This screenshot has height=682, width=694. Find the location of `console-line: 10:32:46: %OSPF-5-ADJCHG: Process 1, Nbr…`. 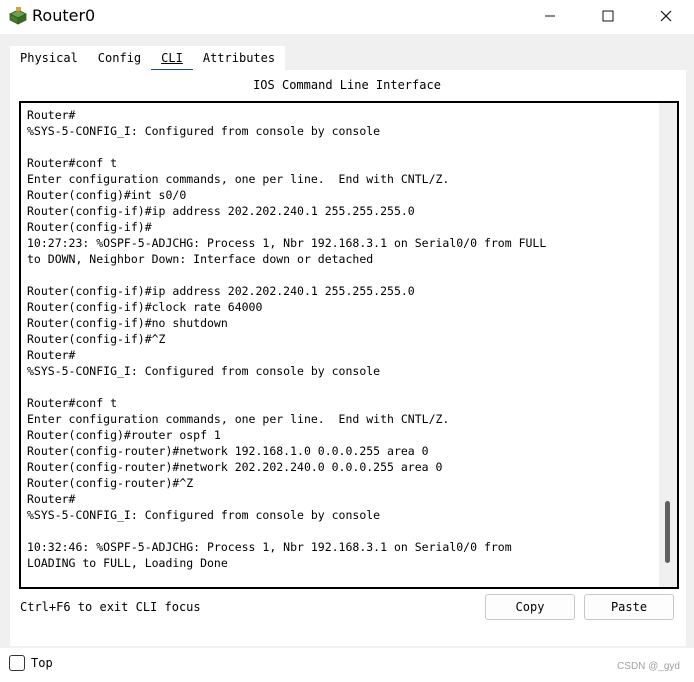

console-line: 10:32:46: %OSPF-5-ADJCHG: Process 1, Nbr… is located at coordinates (269, 547).